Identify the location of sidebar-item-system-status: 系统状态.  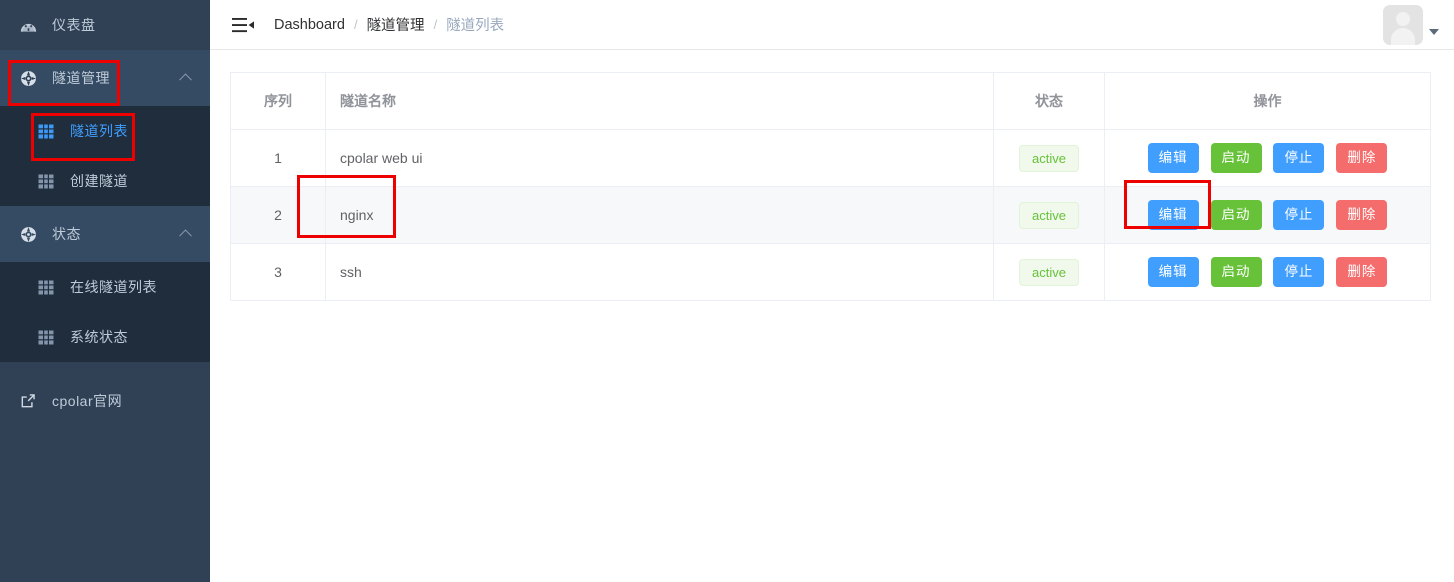
(105, 337).